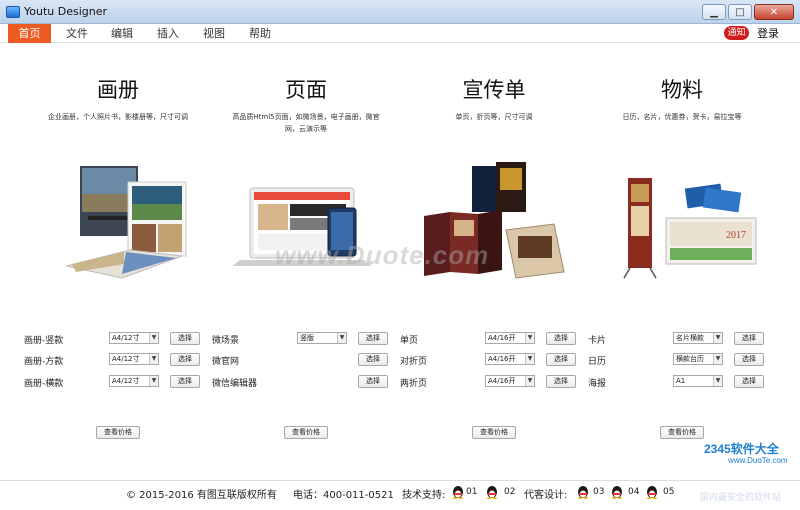  I want to click on option-row: 日历 横款台历 ▼ 选择, so click(682, 360).